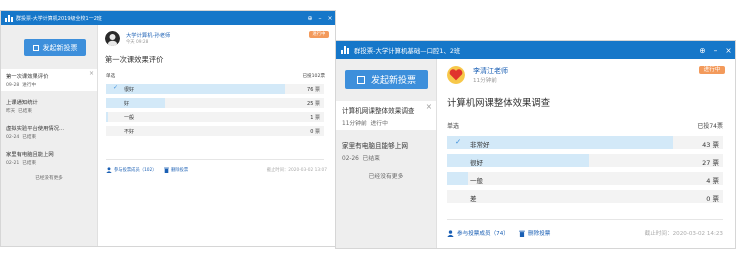 This screenshot has width=747, height=262. I want to click on vote-list-item: 家里有电脑且能上网 02-21 已结束, so click(49, 158).